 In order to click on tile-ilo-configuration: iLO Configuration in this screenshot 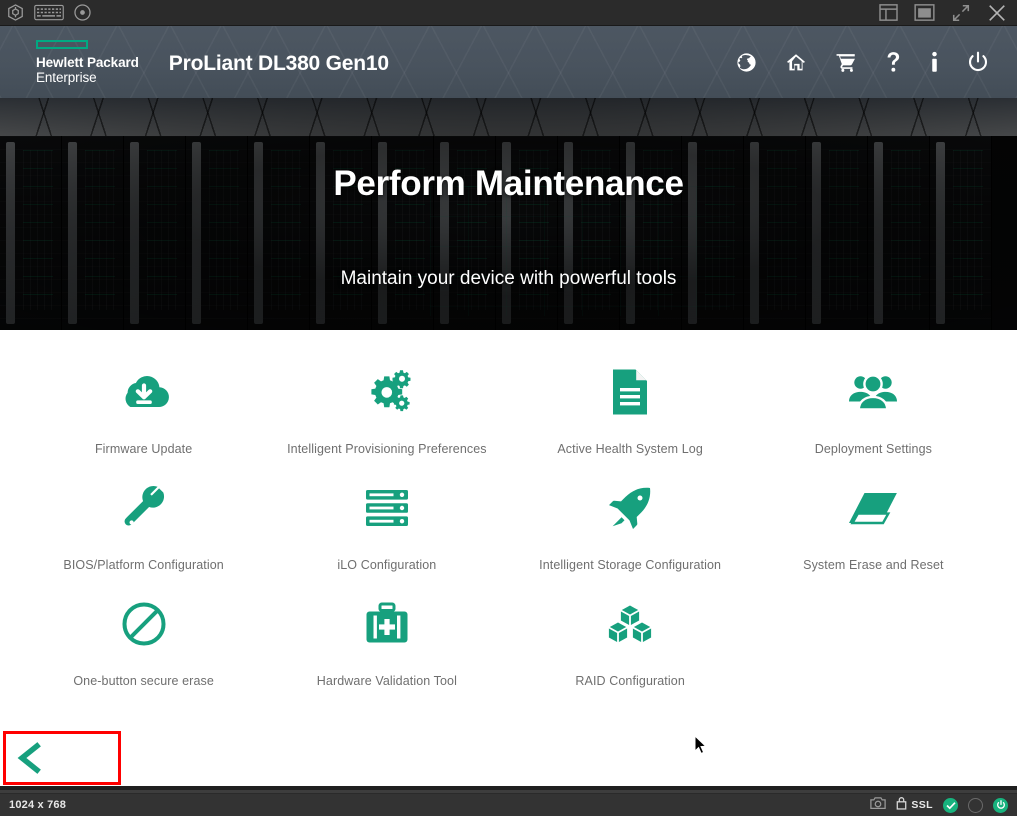, I will do `click(386, 532)`.